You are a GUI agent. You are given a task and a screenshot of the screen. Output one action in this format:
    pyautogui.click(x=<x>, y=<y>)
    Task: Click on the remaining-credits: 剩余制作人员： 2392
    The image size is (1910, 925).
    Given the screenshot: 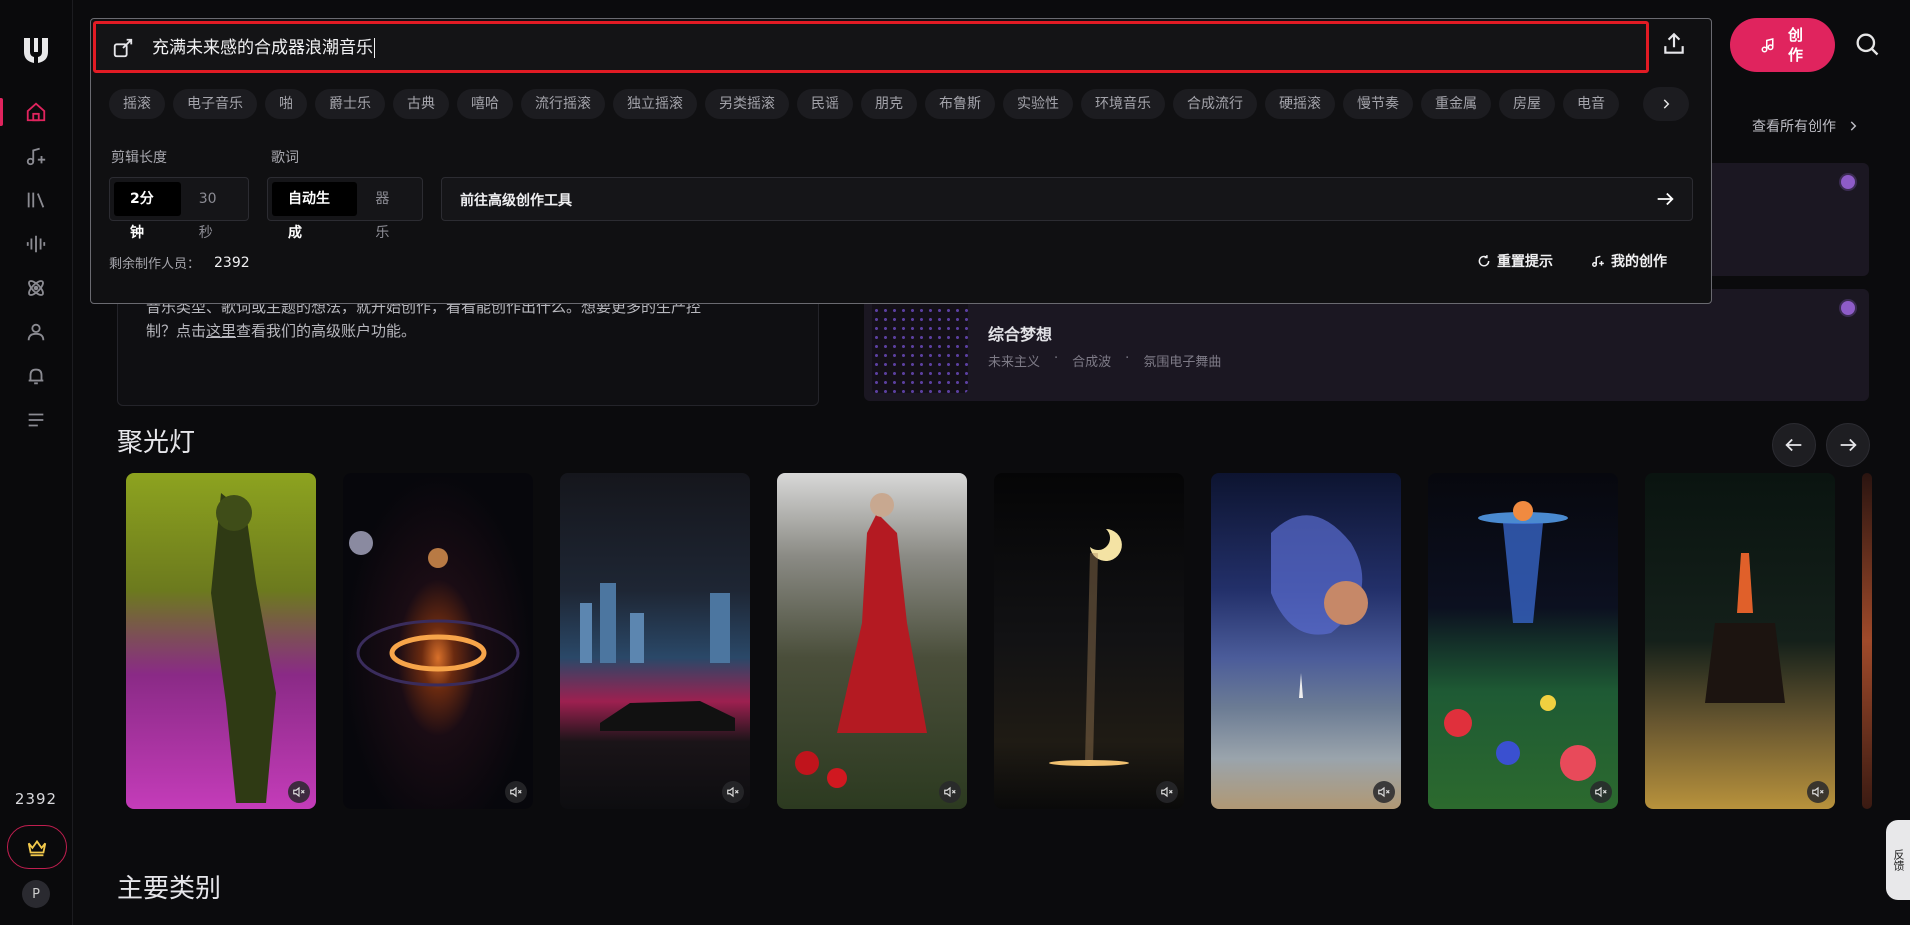 What is the action you would take?
    pyautogui.click(x=179, y=263)
    